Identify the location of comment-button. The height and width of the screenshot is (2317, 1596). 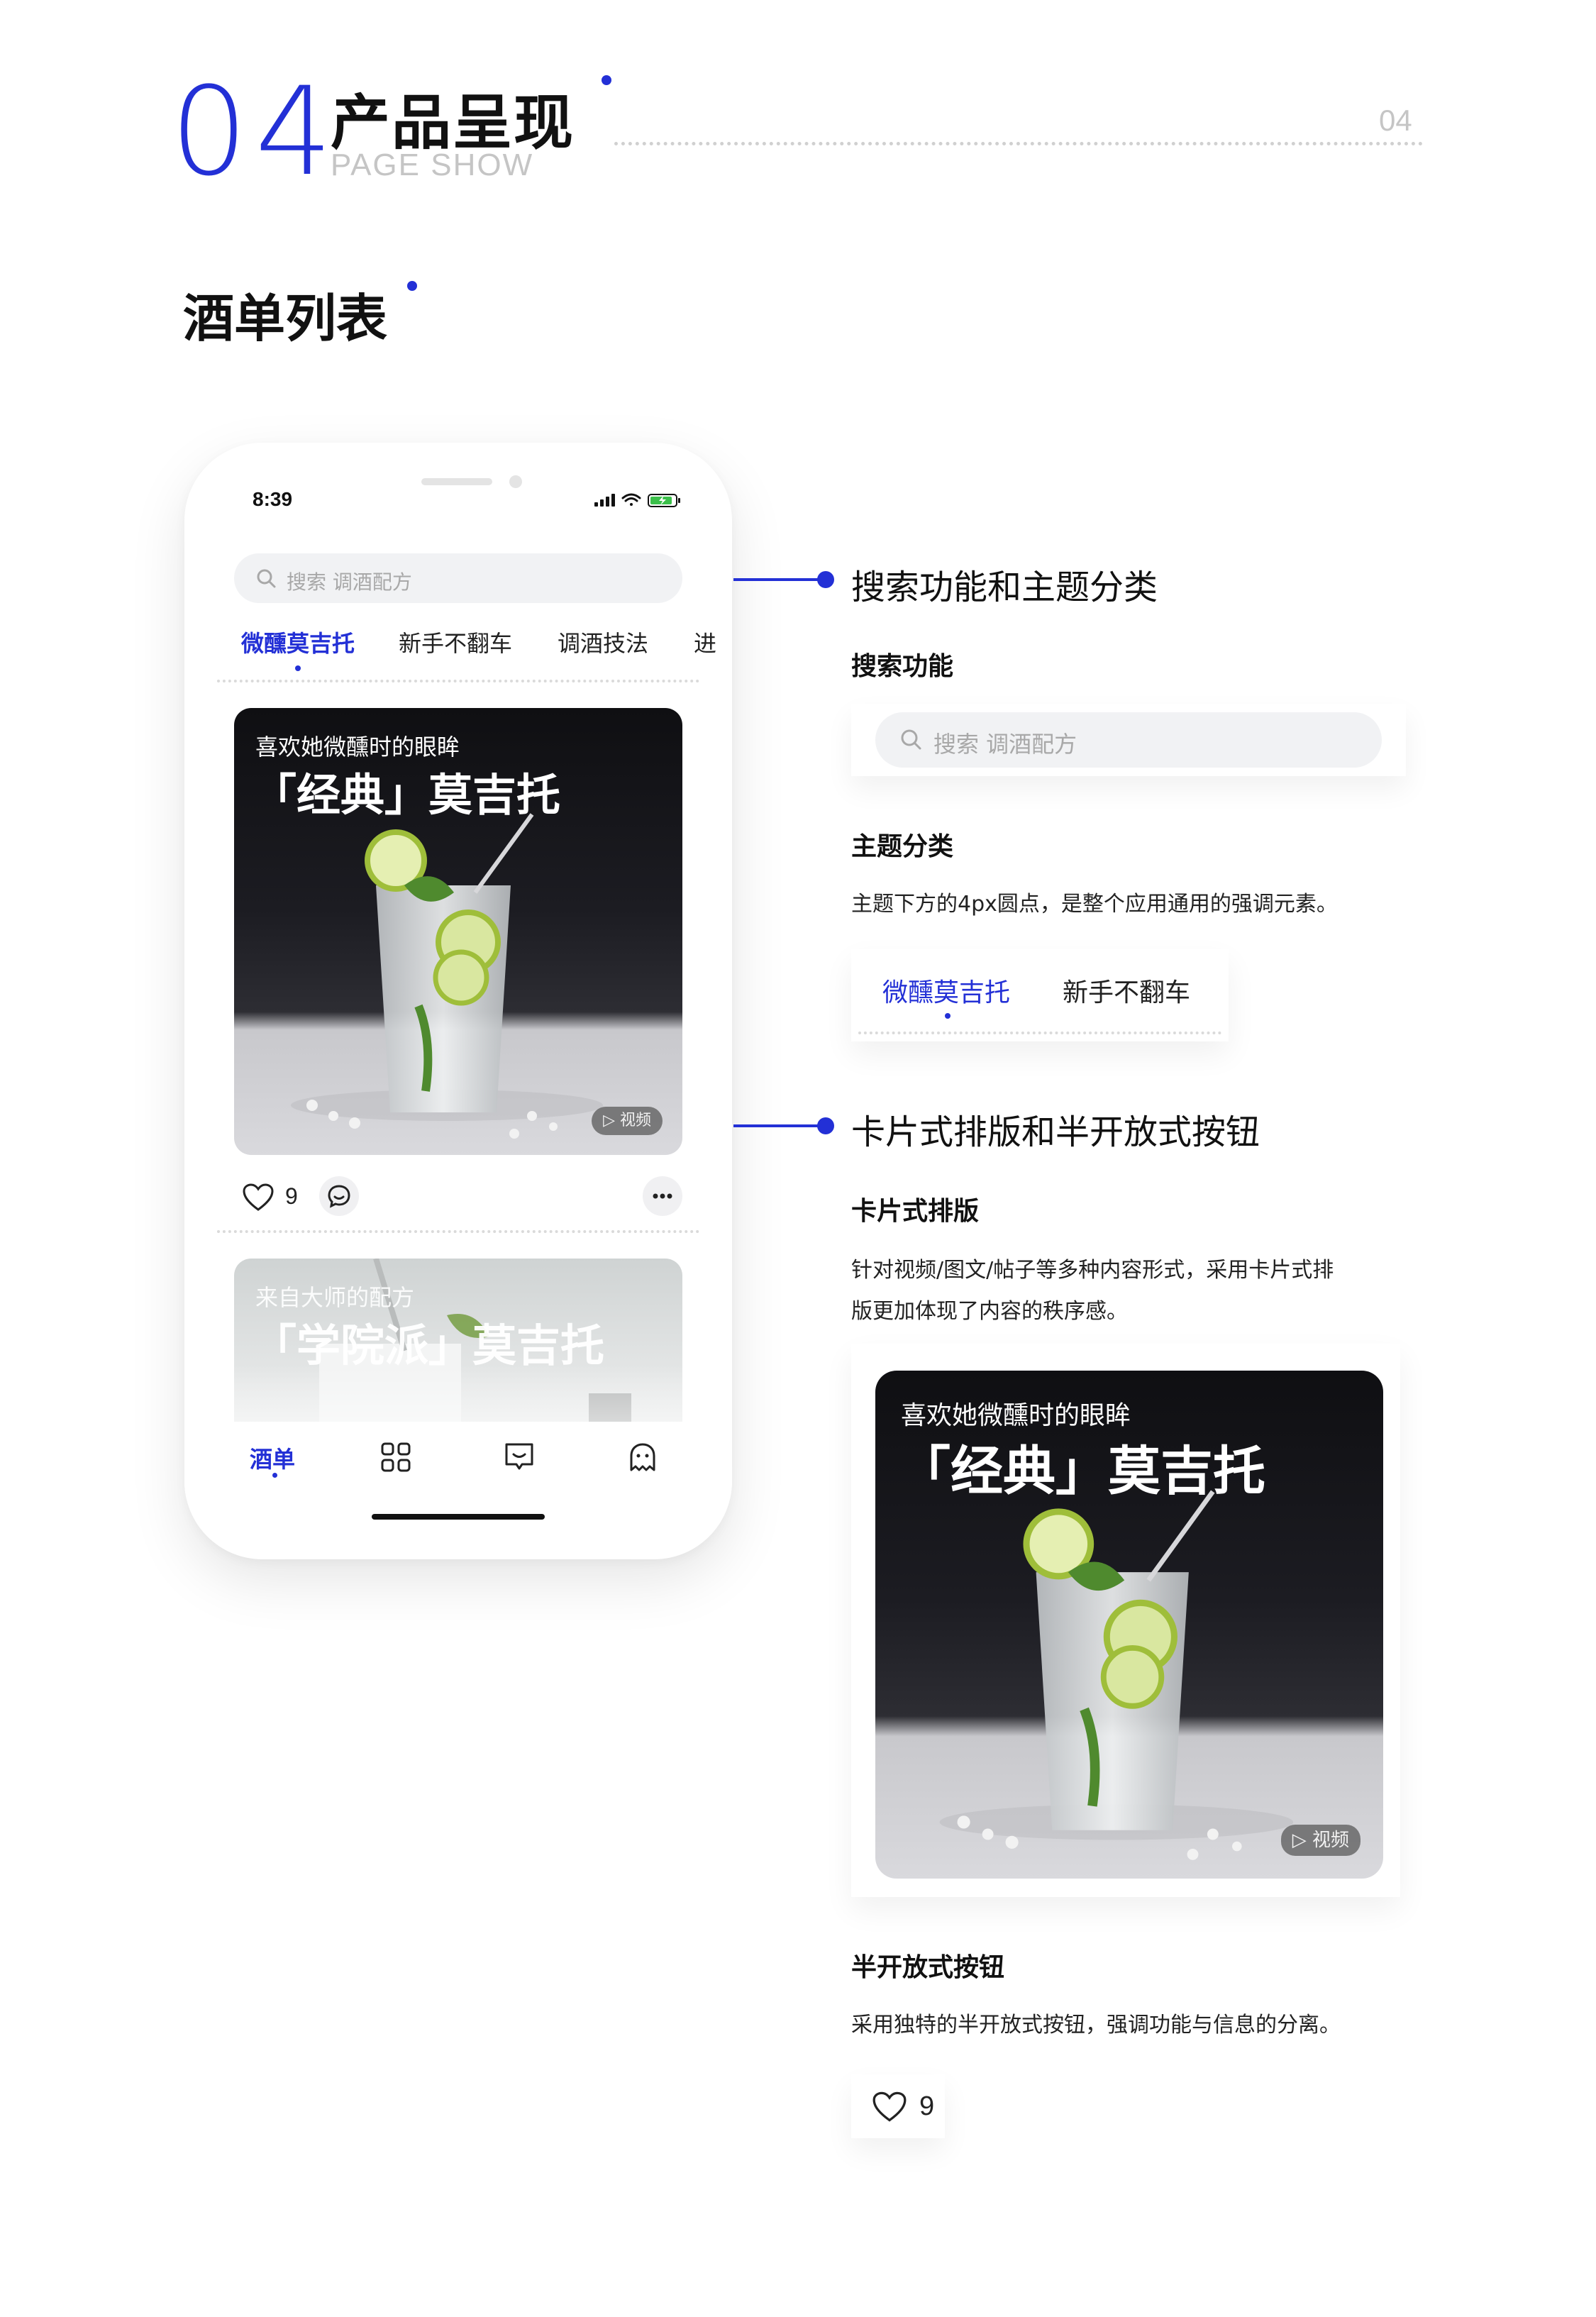
(339, 1196).